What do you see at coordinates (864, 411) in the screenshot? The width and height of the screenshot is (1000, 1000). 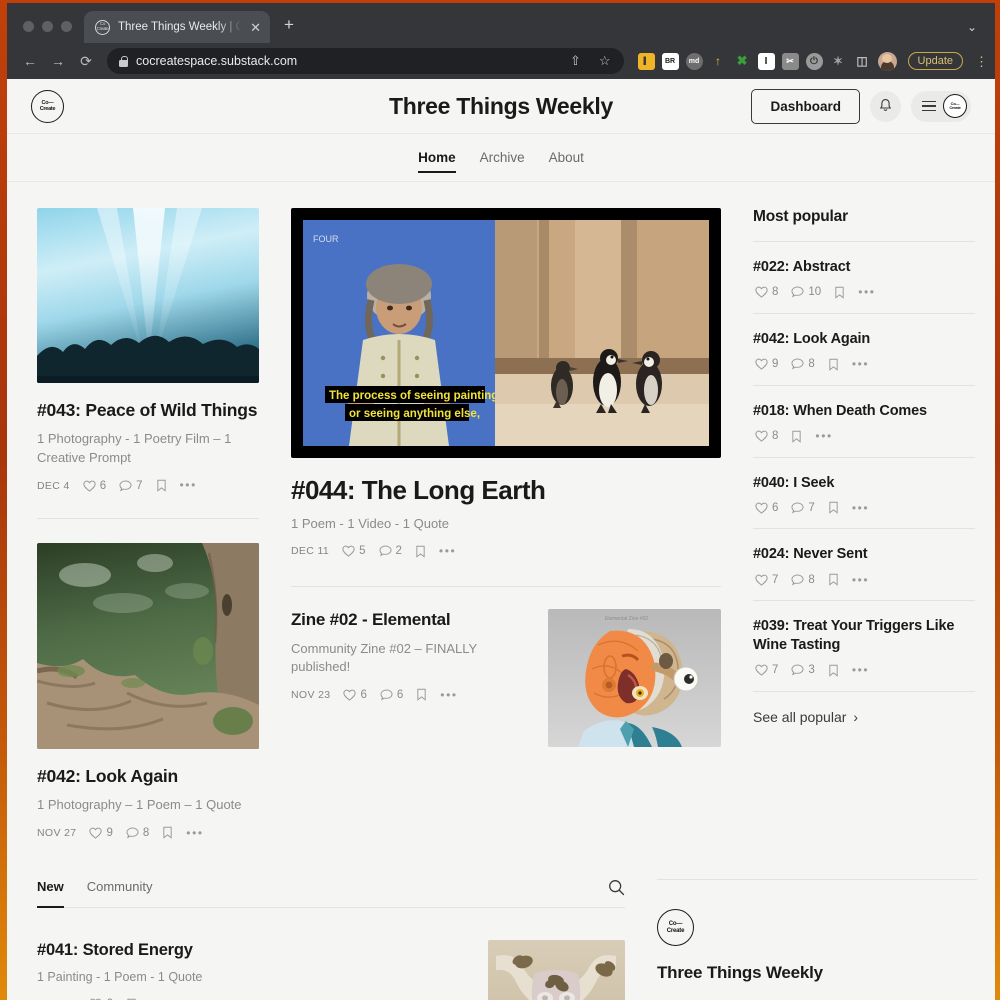 I see `popular-item-title: #018: When Death Comes` at bounding box center [864, 411].